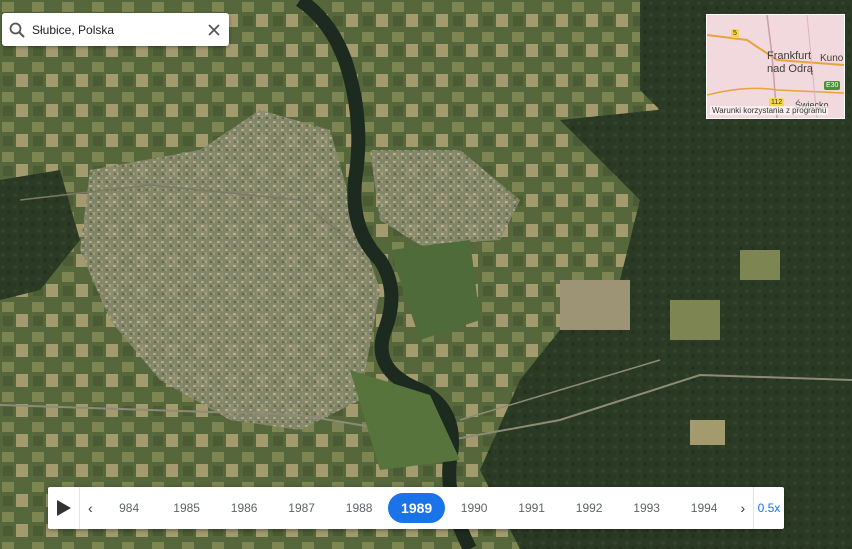 Image resolution: width=852 pixels, height=549 pixels. What do you see at coordinates (214, 30) in the screenshot?
I see `clear-icon` at bounding box center [214, 30].